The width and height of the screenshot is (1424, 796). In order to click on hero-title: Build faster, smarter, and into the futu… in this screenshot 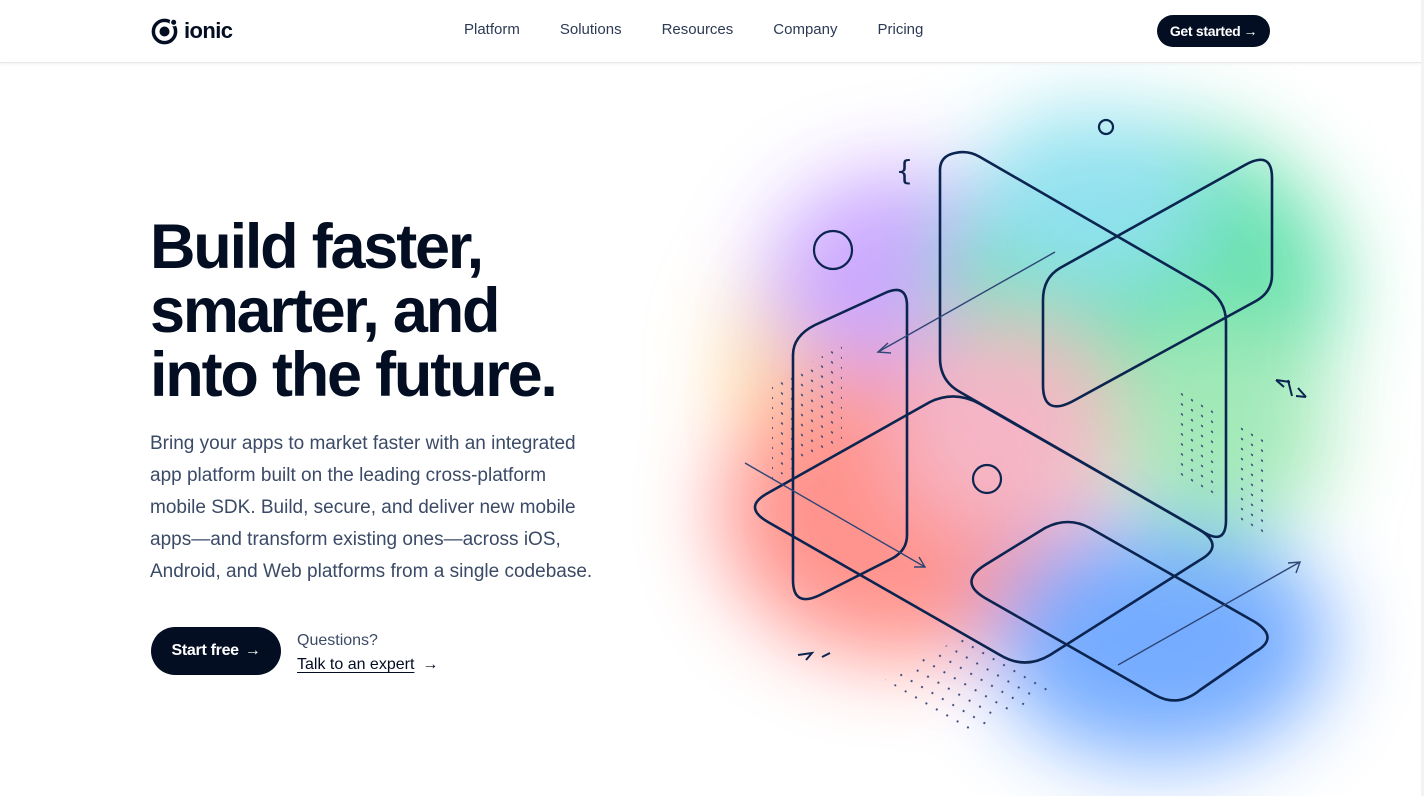, I will do `click(410, 311)`.